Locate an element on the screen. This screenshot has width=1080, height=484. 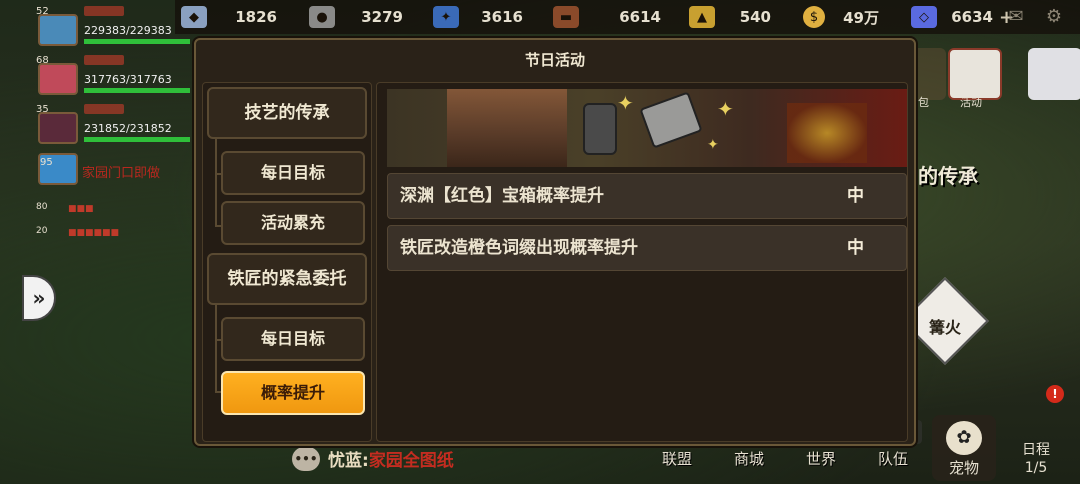
party-member: 35 231852/231852 is located at coordinates (112, 123).